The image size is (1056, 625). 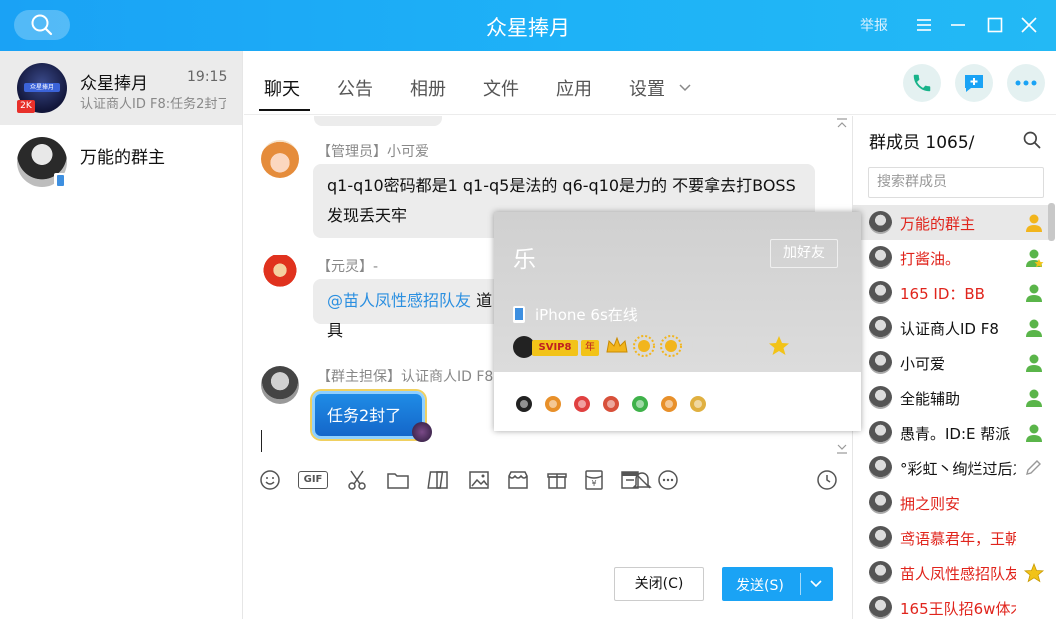 What do you see at coordinates (557, 480) in the screenshot?
I see `gift-icon` at bounding box center [557, 480].